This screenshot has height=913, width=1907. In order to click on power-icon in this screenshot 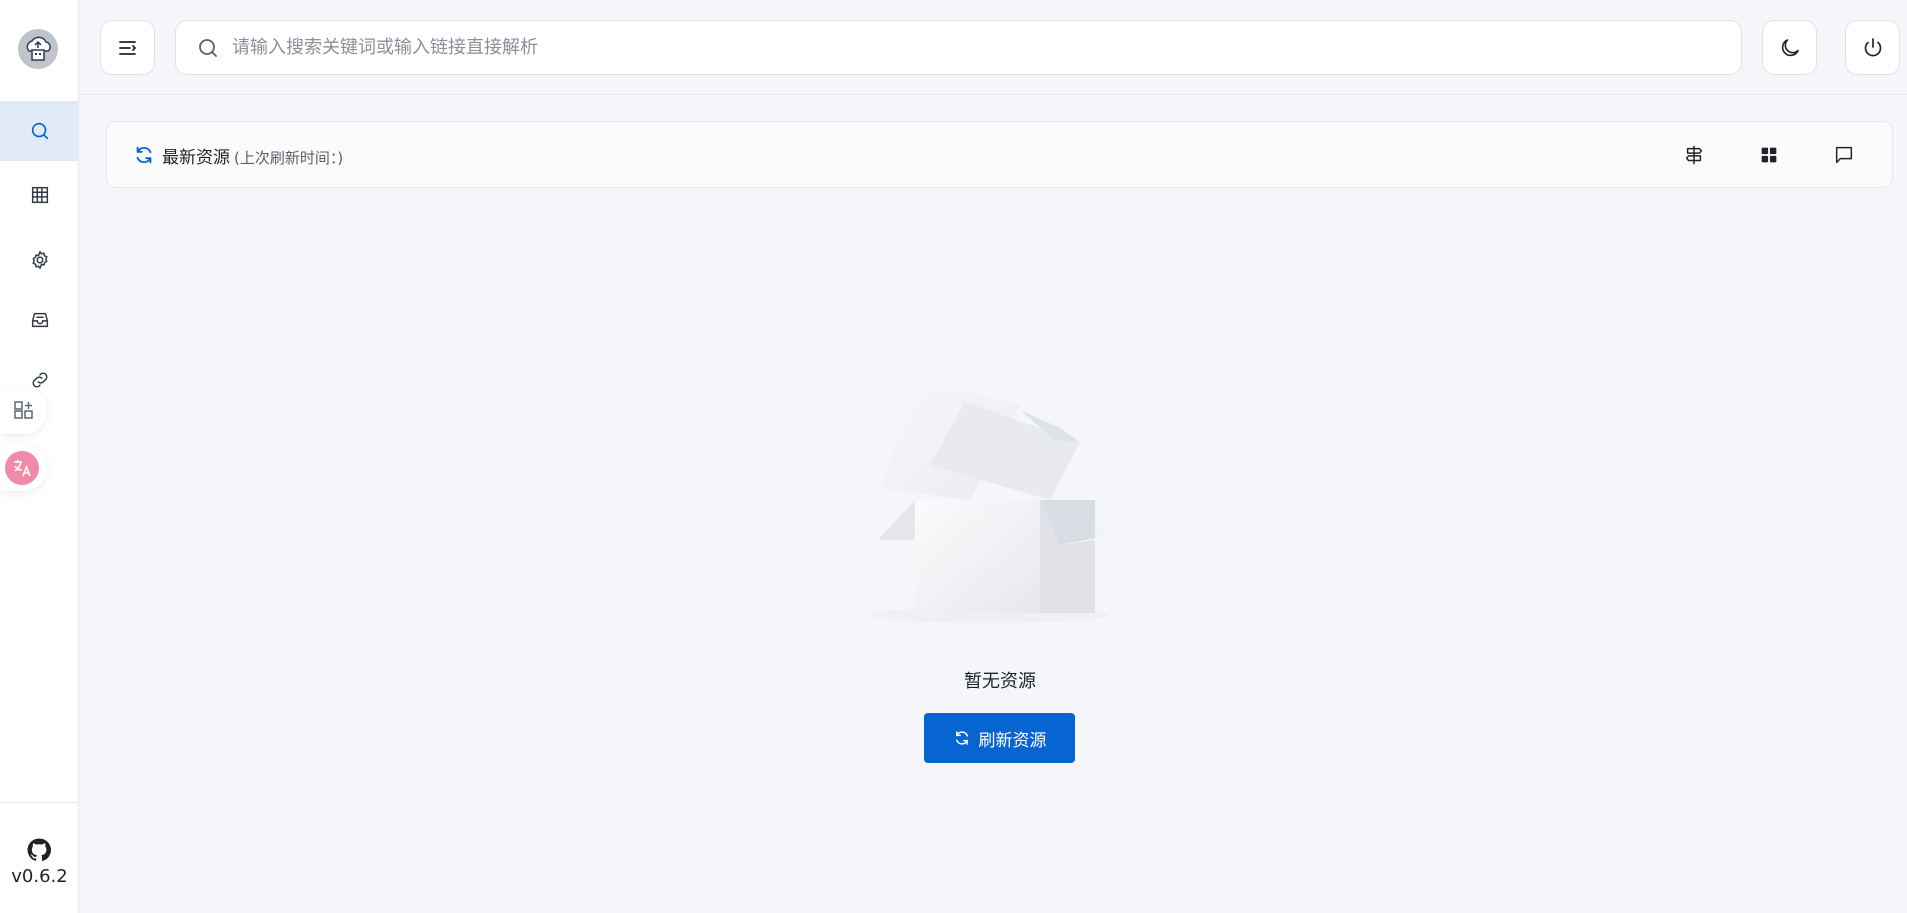, I will do `click(1872, 46)`.